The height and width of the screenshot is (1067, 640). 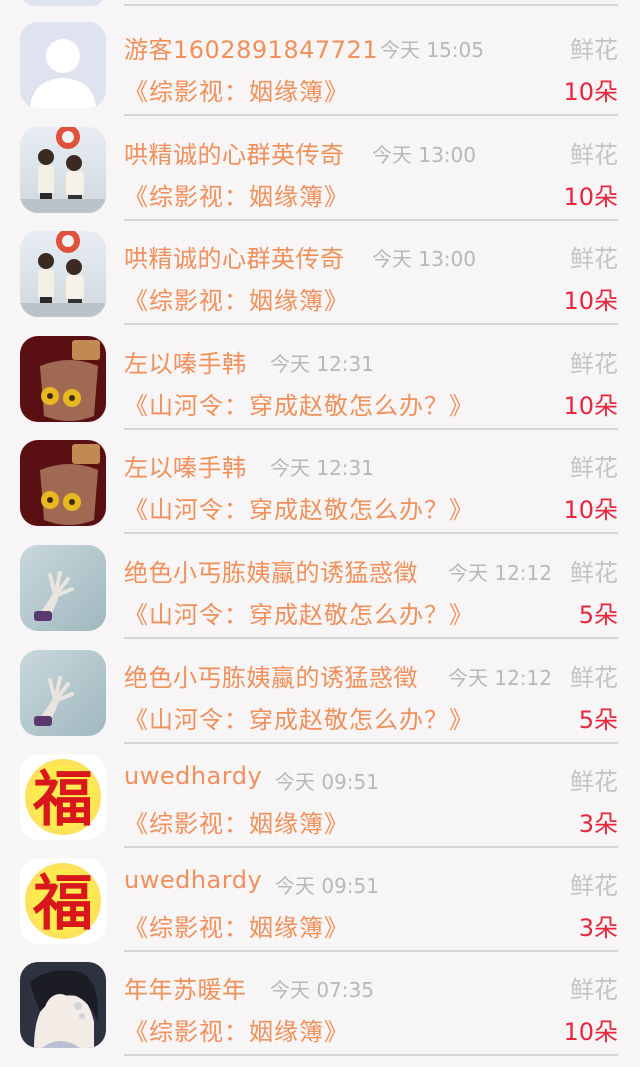 What do you see at coordinates (322, 990) in the screenshot?
I see `timestamp: 今天 07:35` at bounding box center [322, 990].